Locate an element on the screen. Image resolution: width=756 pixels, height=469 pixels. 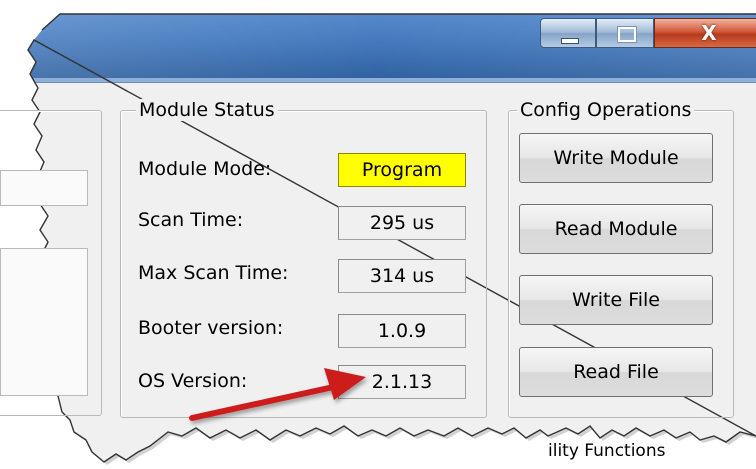
arrow-shaft is located at coordinates (265, 402).